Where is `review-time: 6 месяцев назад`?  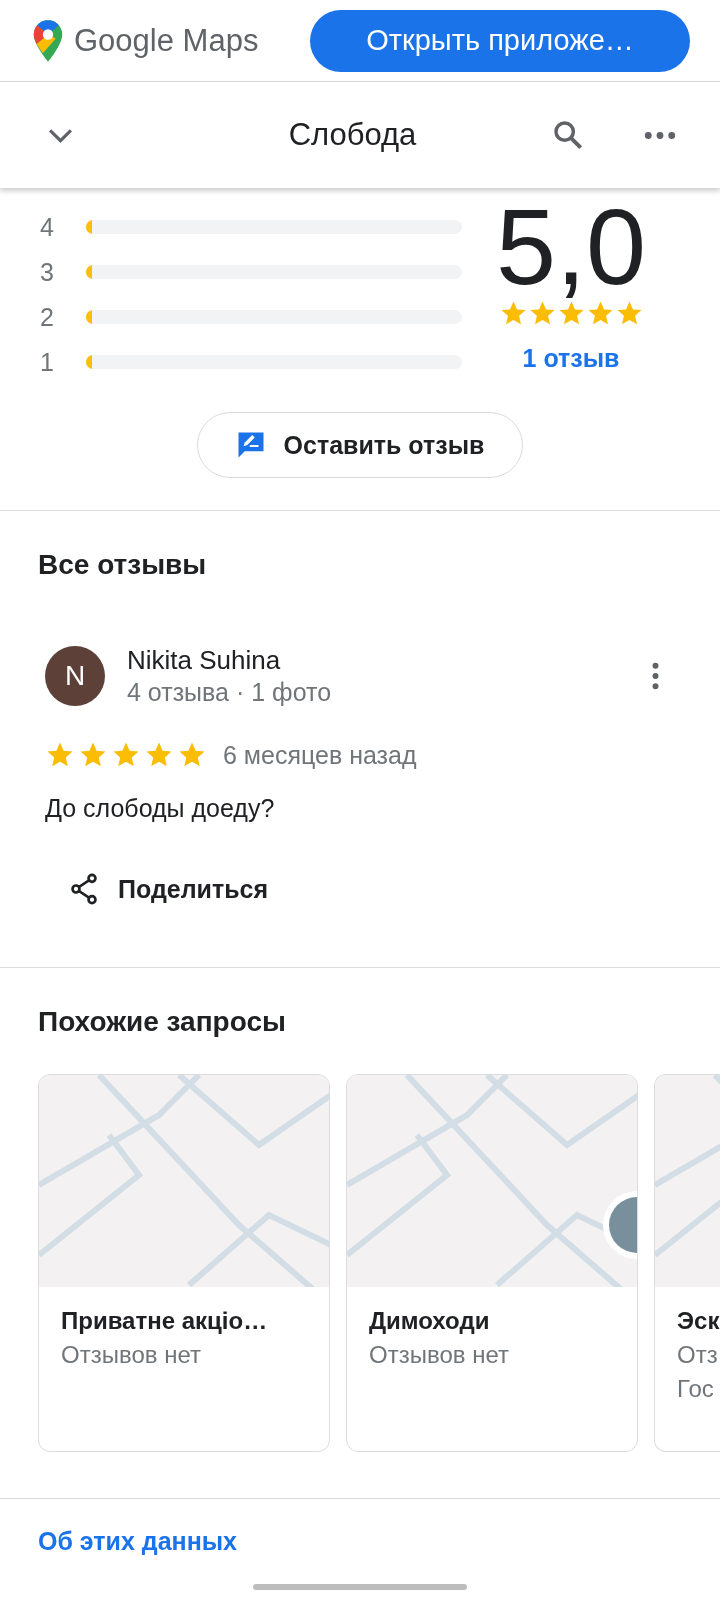
review-time: 6 месяцев назад is located at coordinates (320, 755).